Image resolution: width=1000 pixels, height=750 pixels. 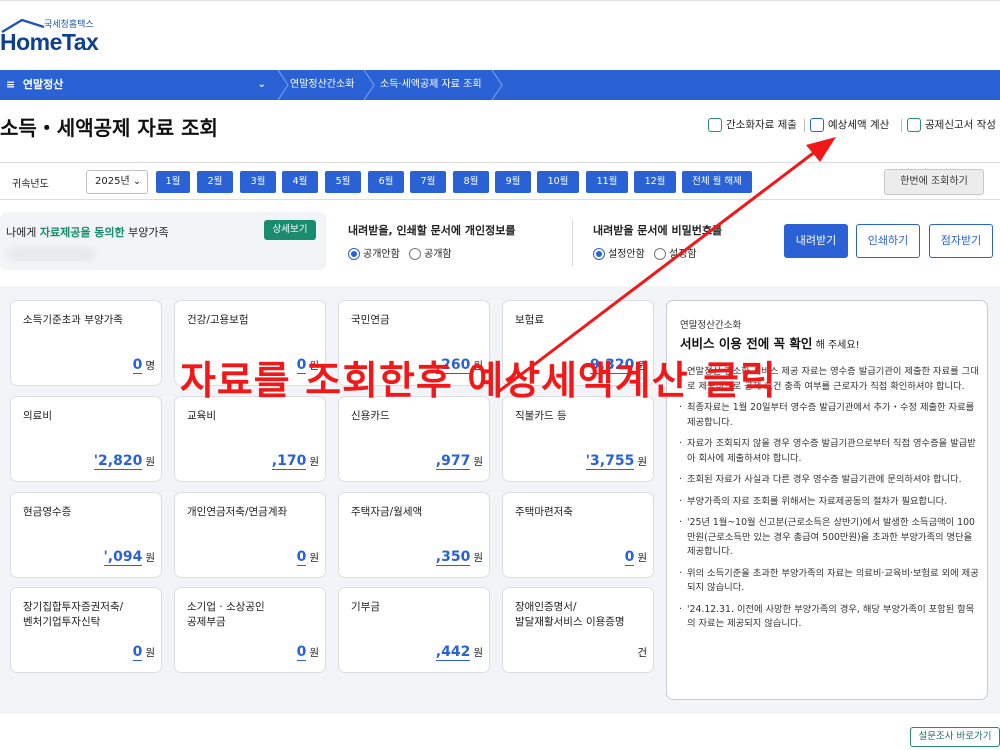 What do you see at coordinates (642, 652) in the screenshot?
I see `card-value: 건` at bounding box center [642, 652].